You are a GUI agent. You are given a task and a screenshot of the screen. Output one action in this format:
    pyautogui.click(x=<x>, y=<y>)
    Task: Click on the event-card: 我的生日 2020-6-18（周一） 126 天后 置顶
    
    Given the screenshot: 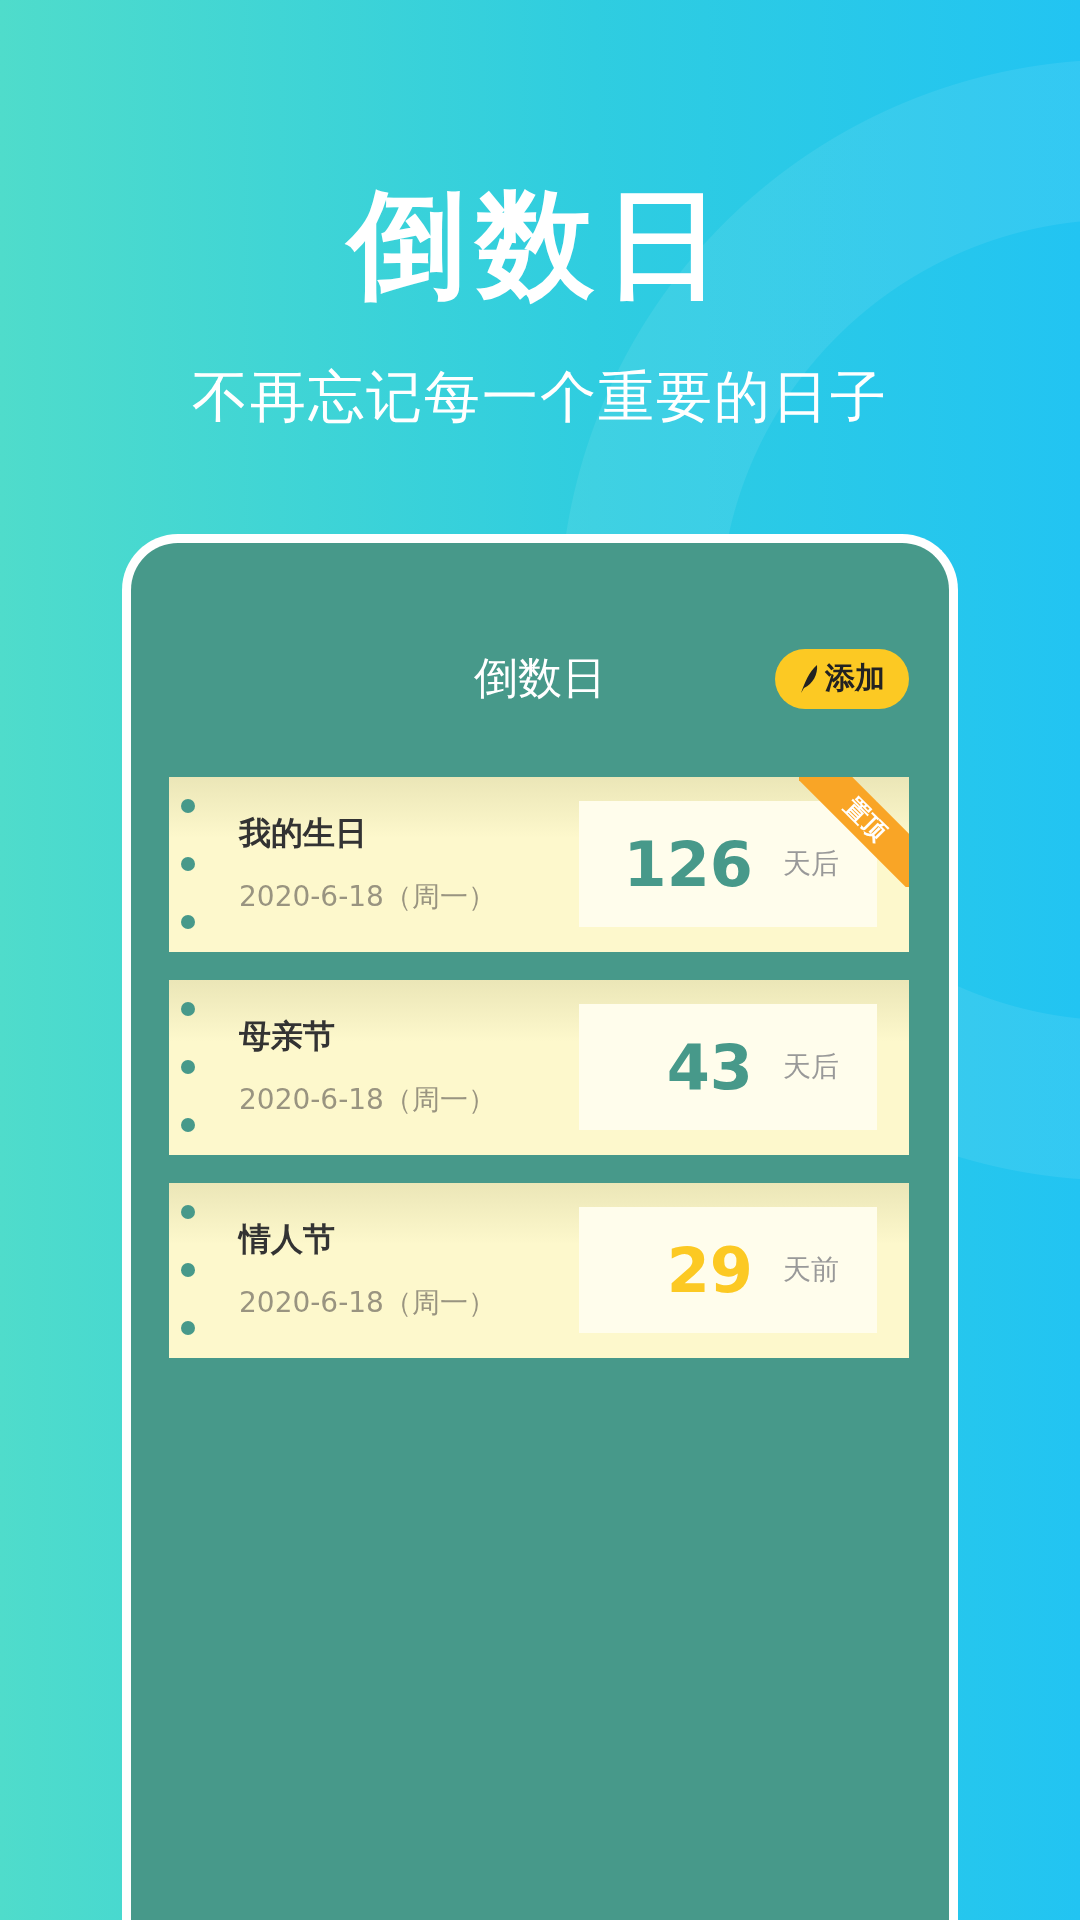 What is the action you would take?
    pyautogui.click(x=539, y=864)
    